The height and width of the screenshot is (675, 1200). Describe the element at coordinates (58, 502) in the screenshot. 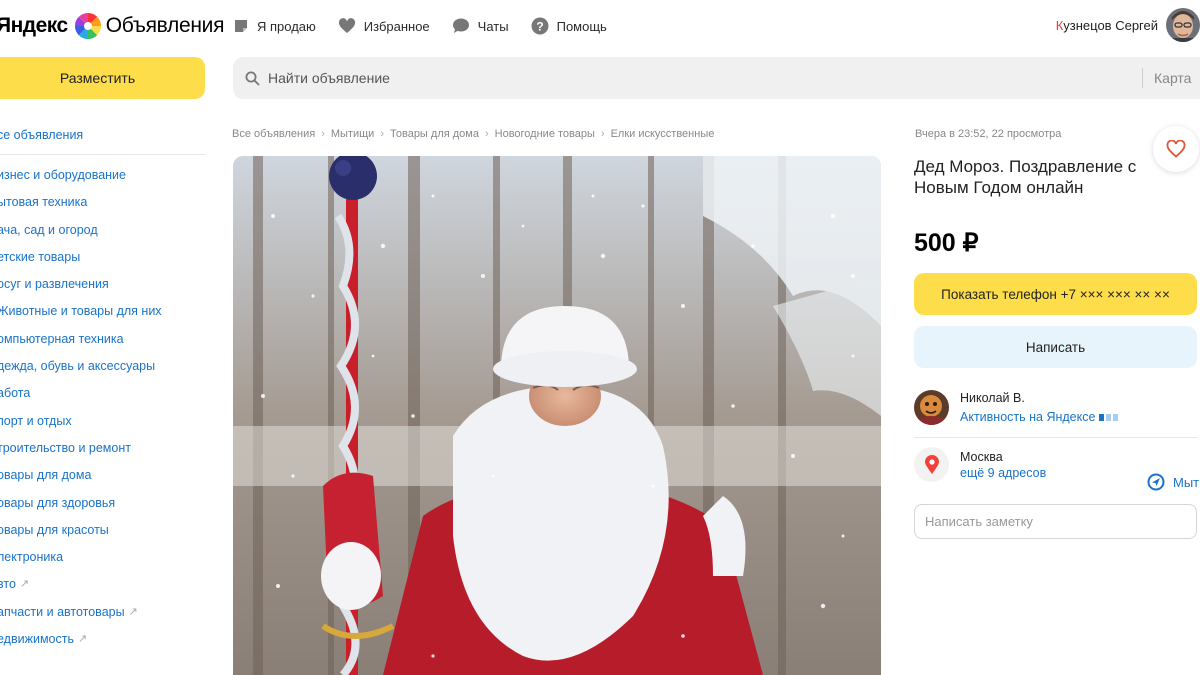

I see `category-label: овары для здоровья` at that location.